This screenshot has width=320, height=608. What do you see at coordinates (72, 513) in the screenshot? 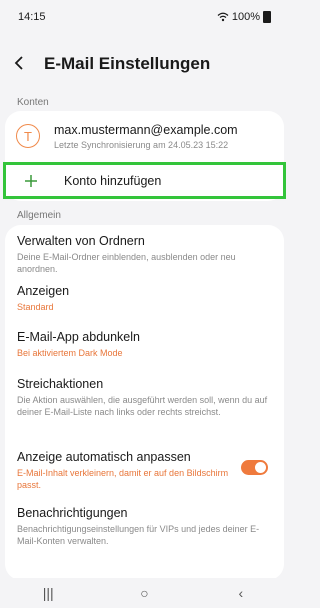
I see `item-title: Benachrichtigungen` at bounding box center [72, 513].